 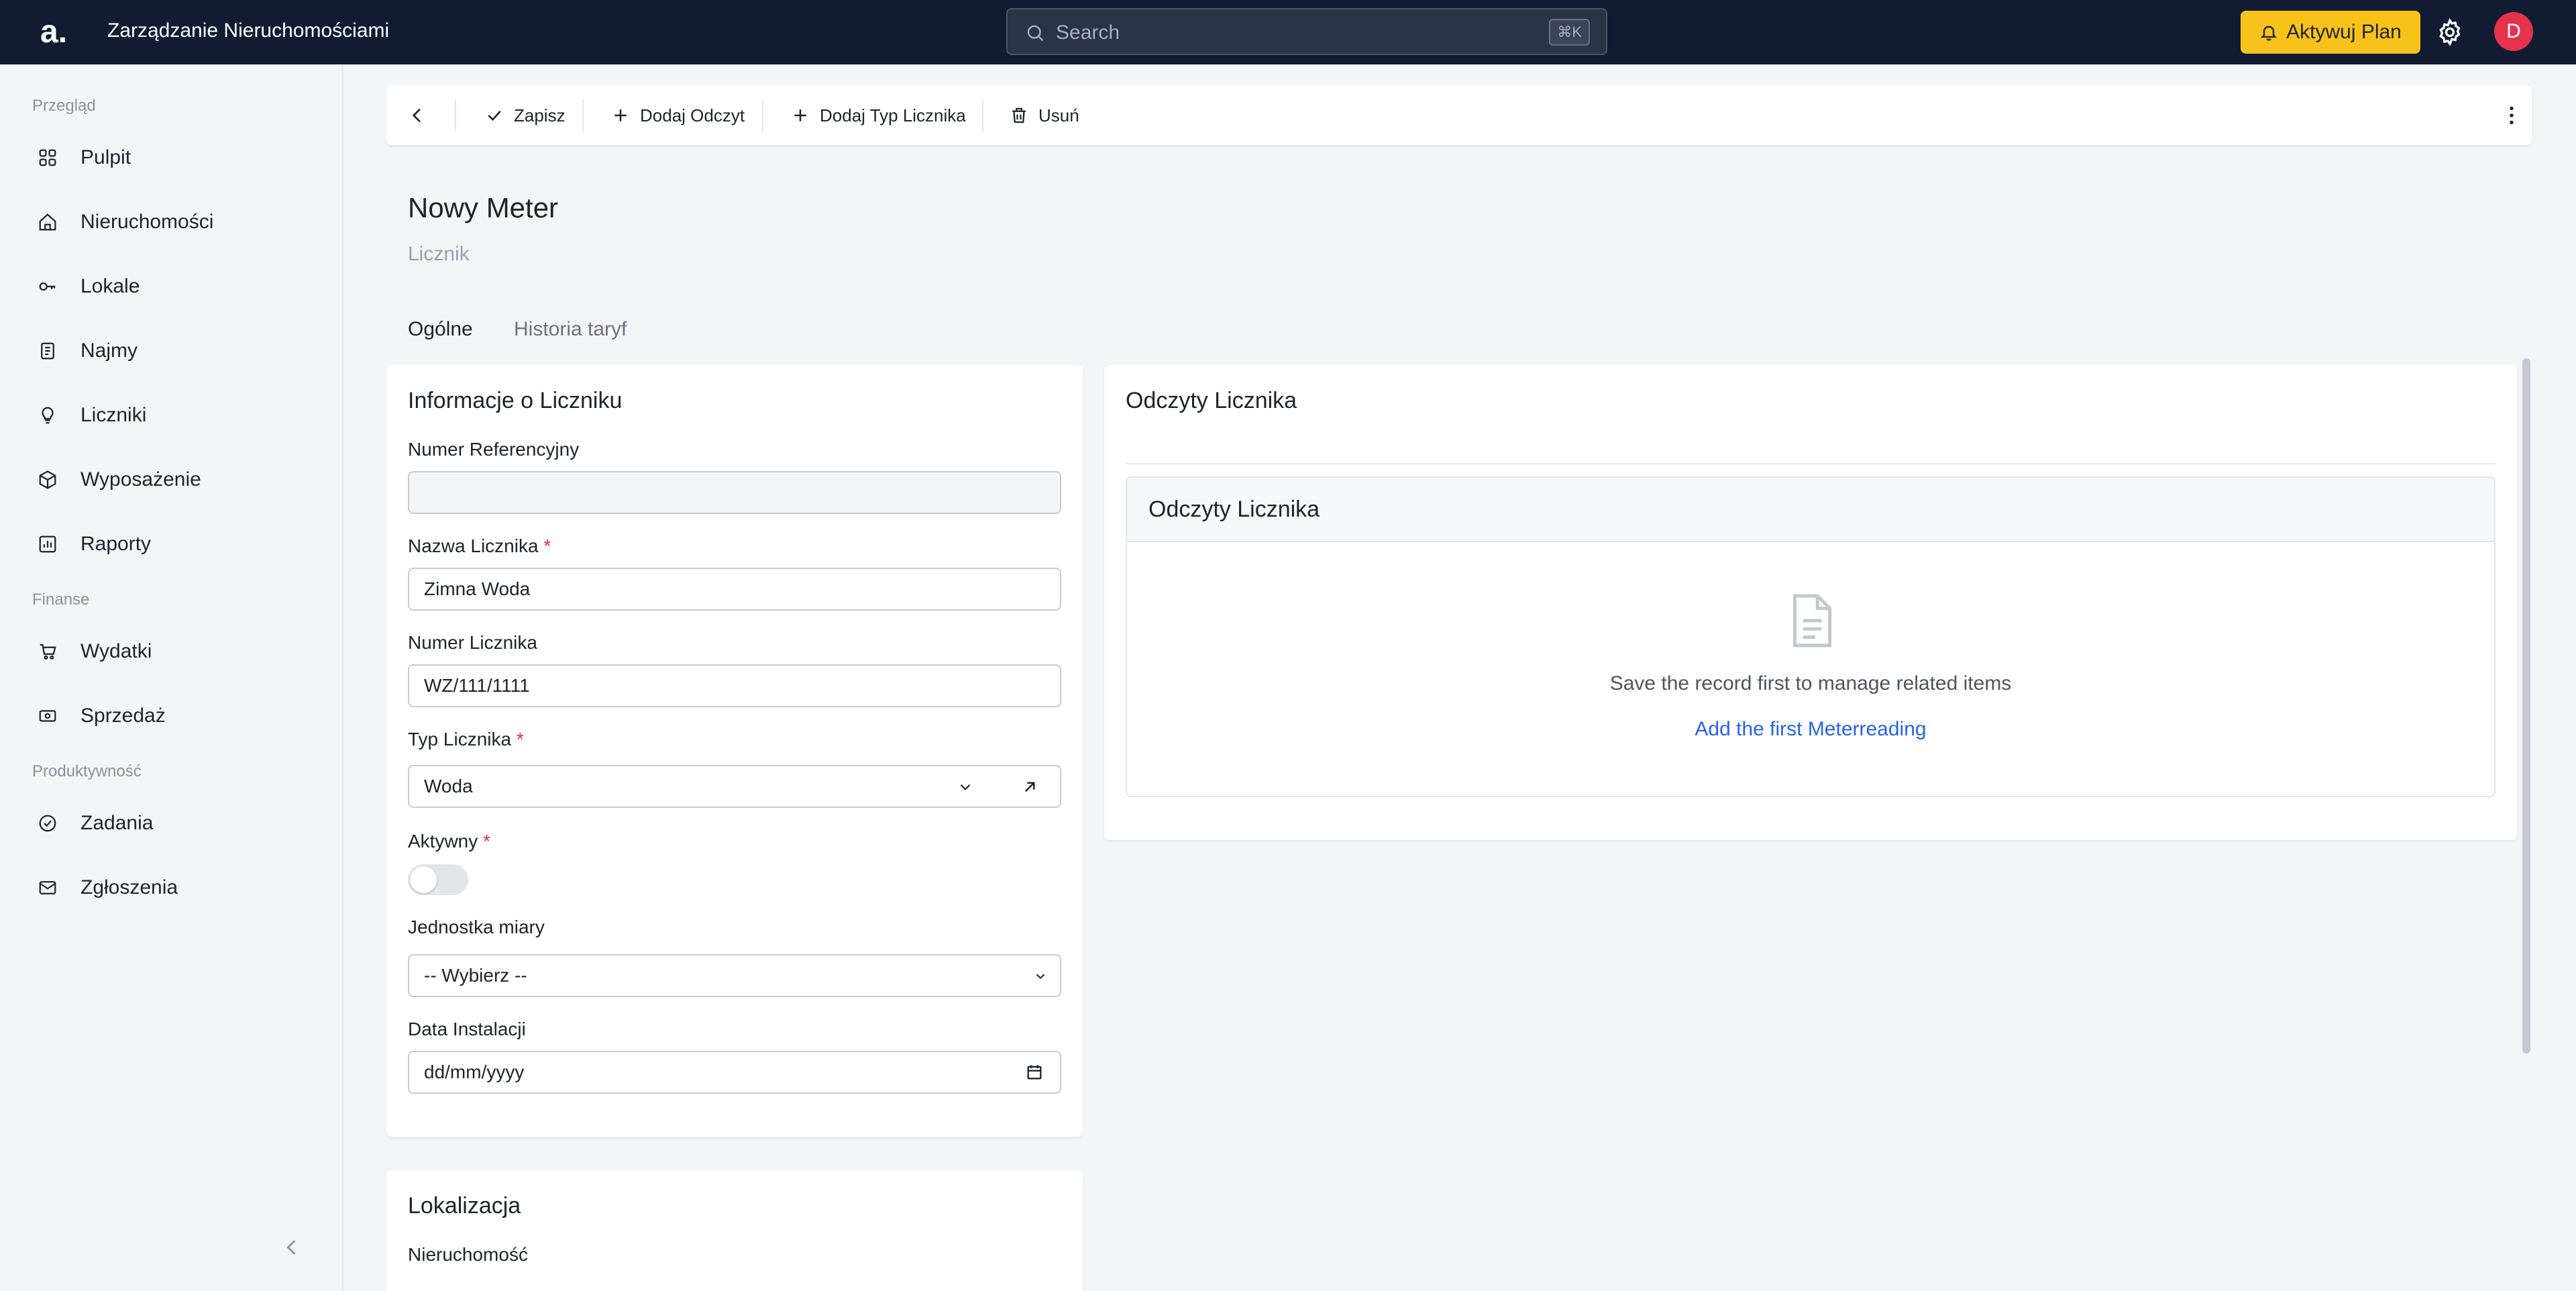 I want to click on add-reading-label: Dodaj Odczyt, so click(x=692, y=115).